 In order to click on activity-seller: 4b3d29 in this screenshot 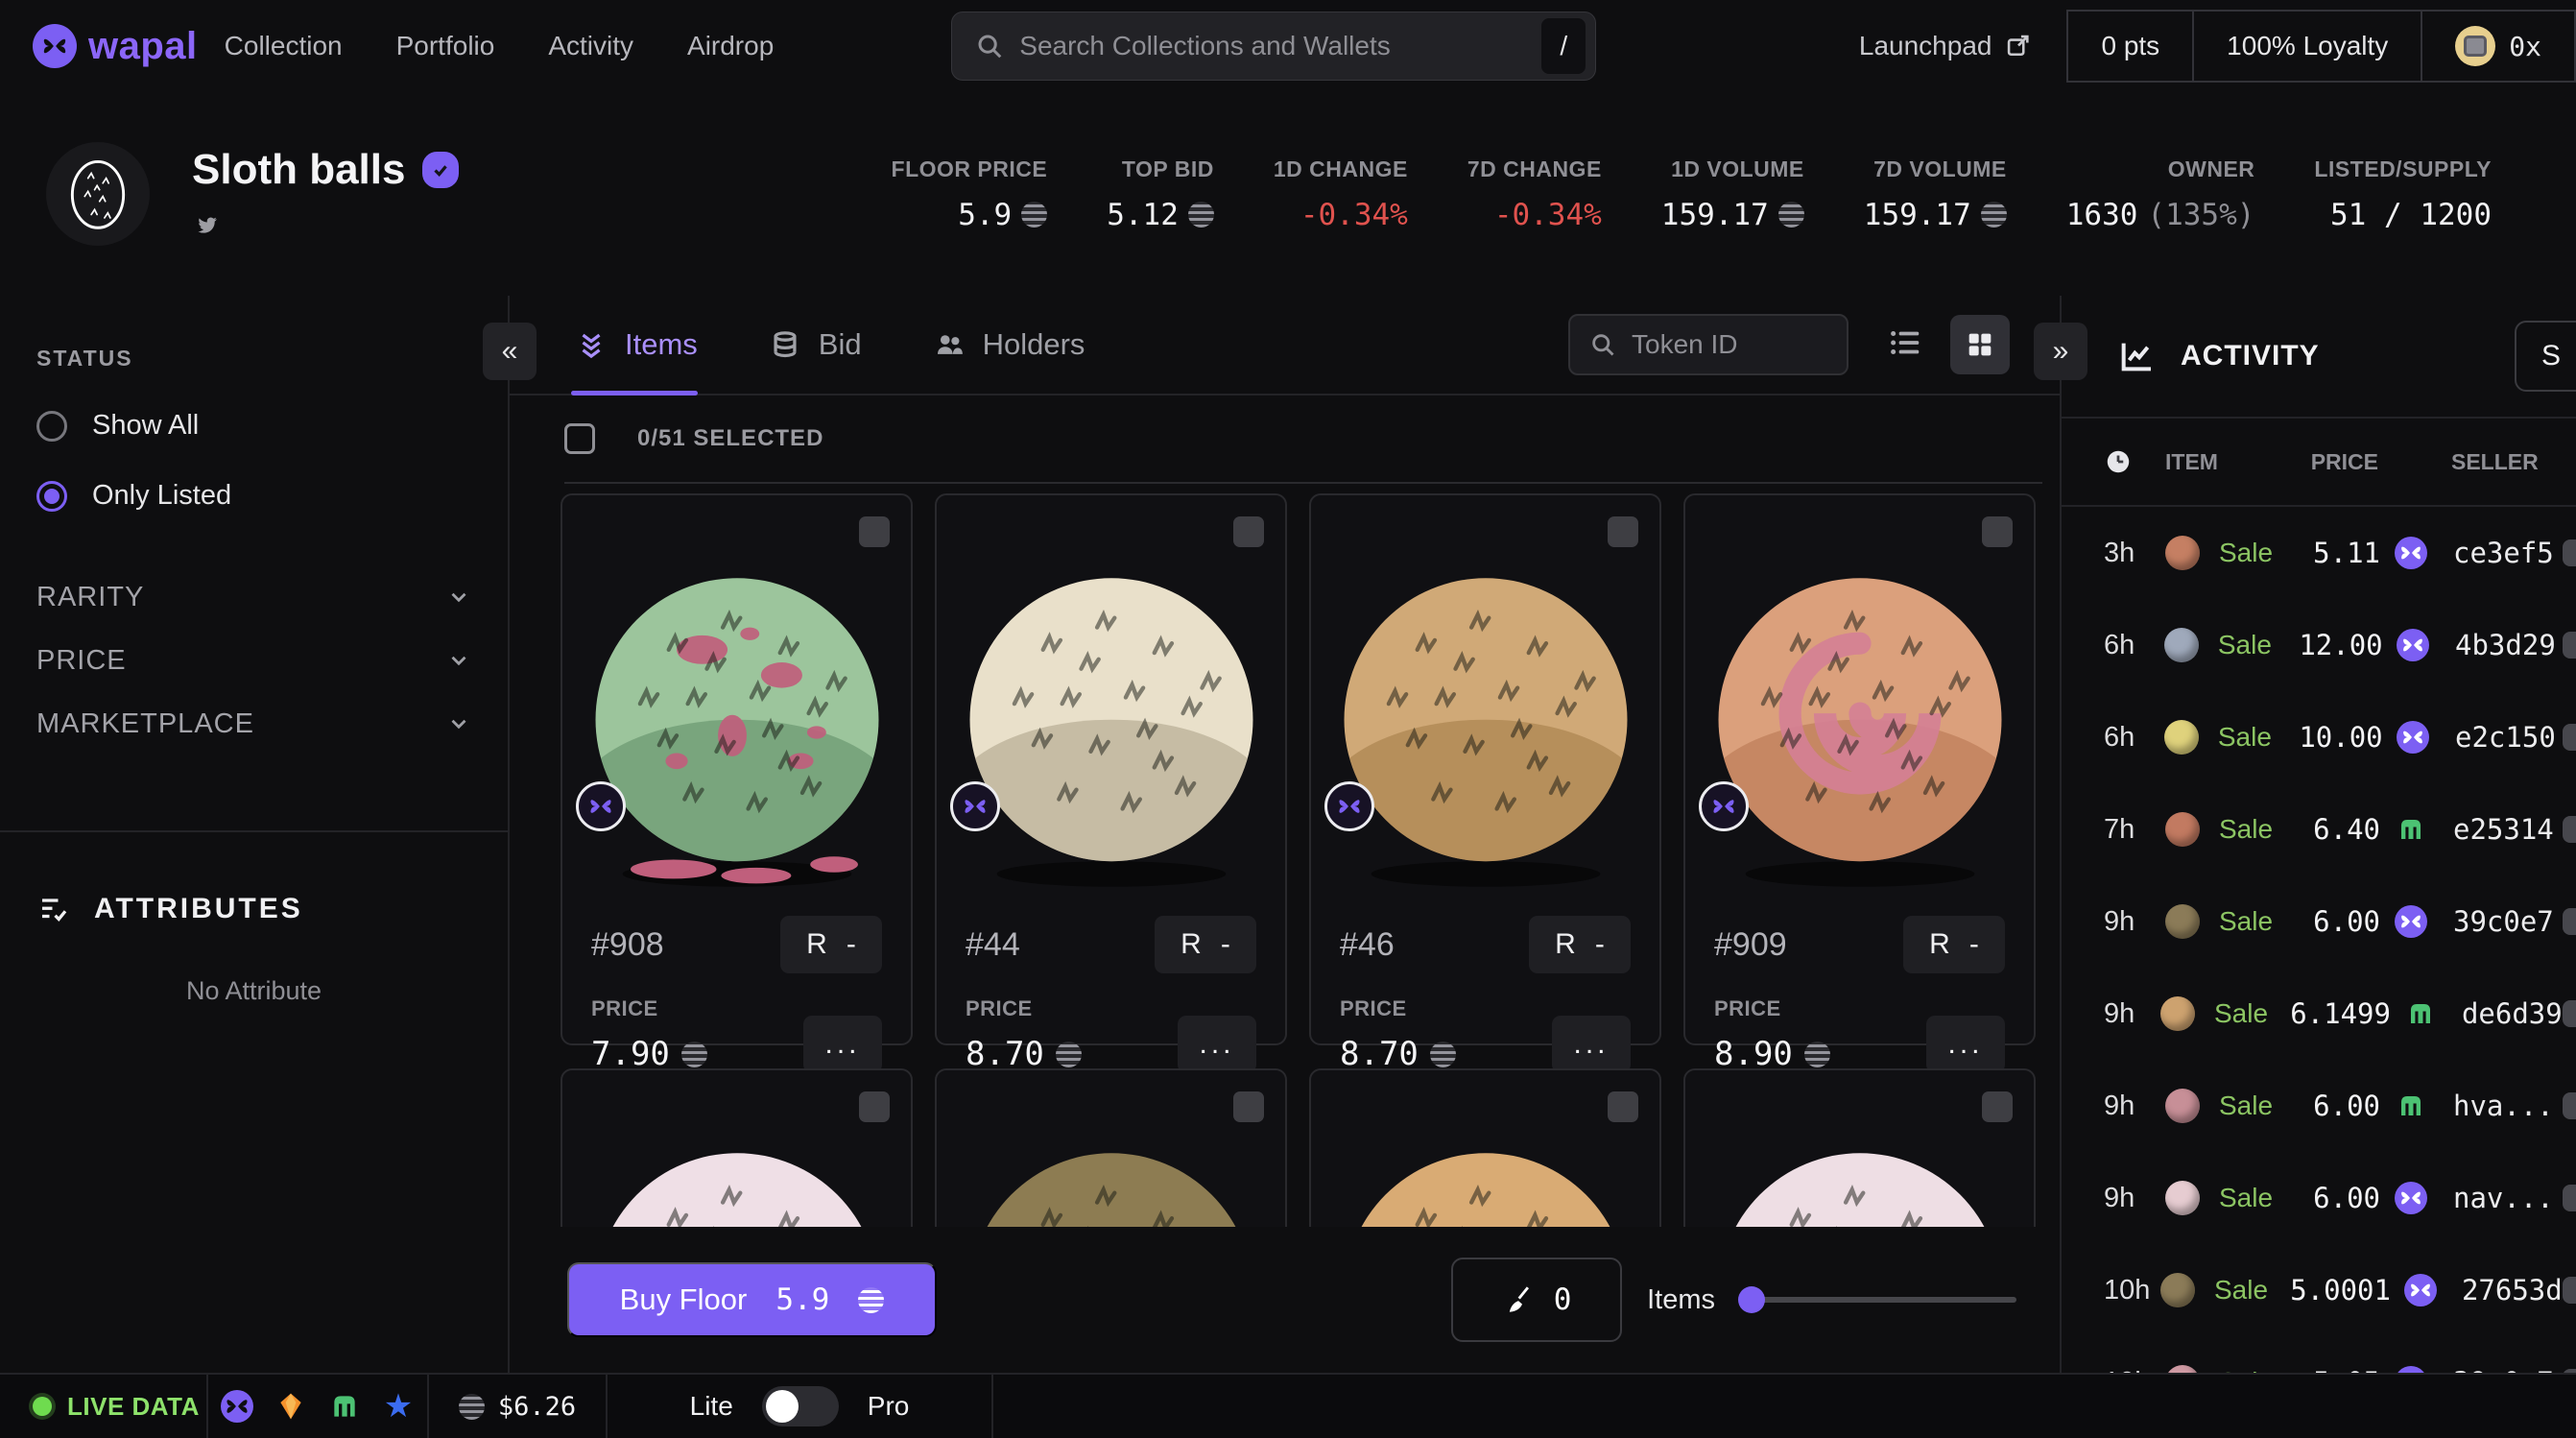, I will do `click(2496, 645)`.